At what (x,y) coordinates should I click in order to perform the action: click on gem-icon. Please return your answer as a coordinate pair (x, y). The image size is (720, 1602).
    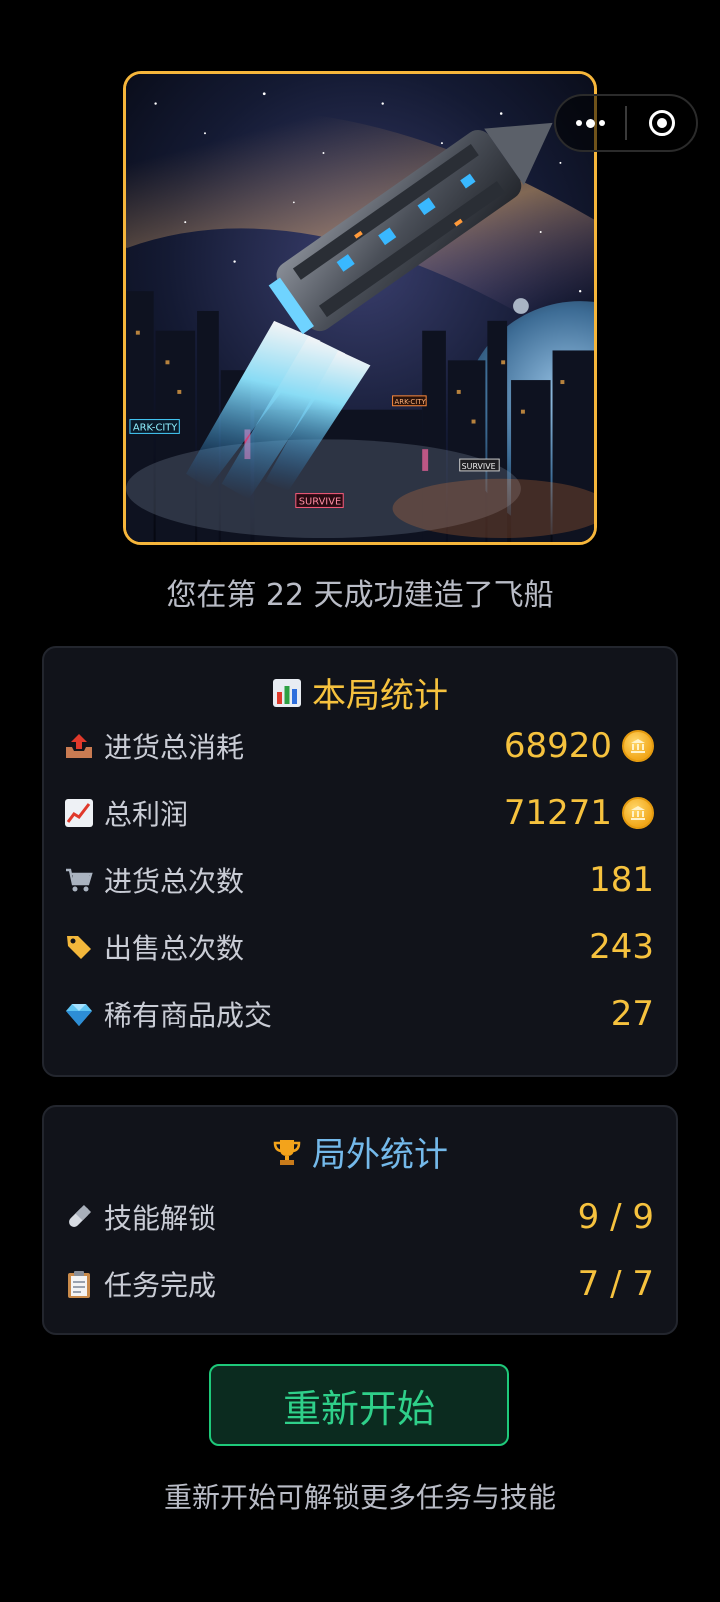
    Looking at the image, I should click on (79, 1015).